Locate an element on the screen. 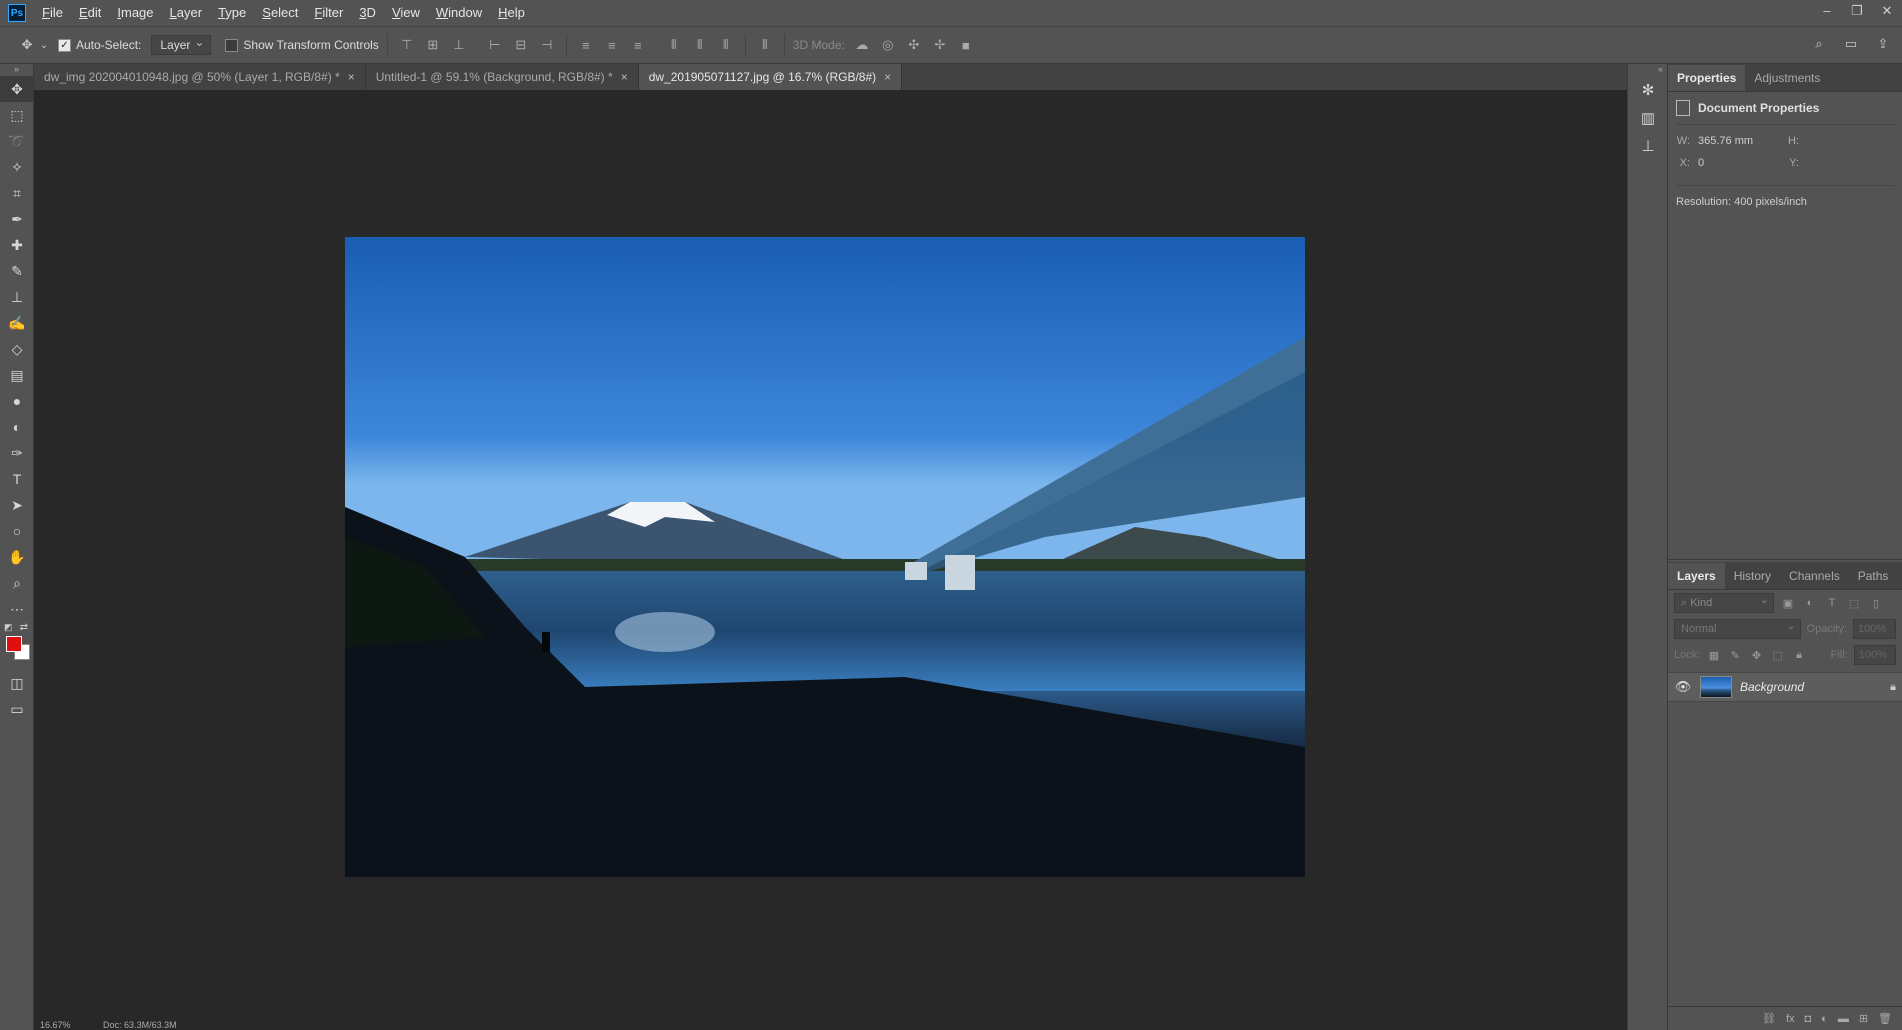 This screenshot has height=1030, width=1902. zoom-tool-icon: ⌕ is located at coordinates (17, 583).